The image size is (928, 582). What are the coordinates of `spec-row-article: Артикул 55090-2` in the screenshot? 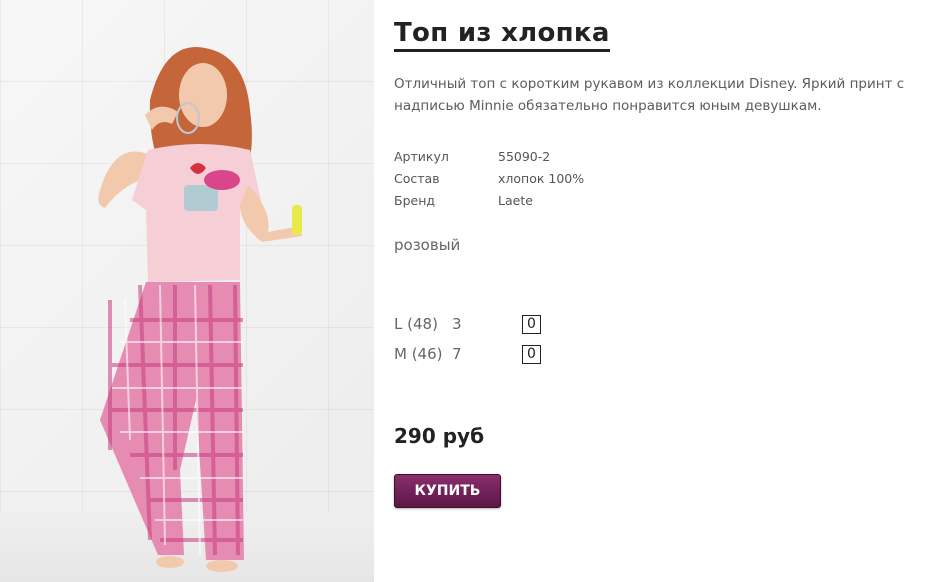 It's located at (489, 157).